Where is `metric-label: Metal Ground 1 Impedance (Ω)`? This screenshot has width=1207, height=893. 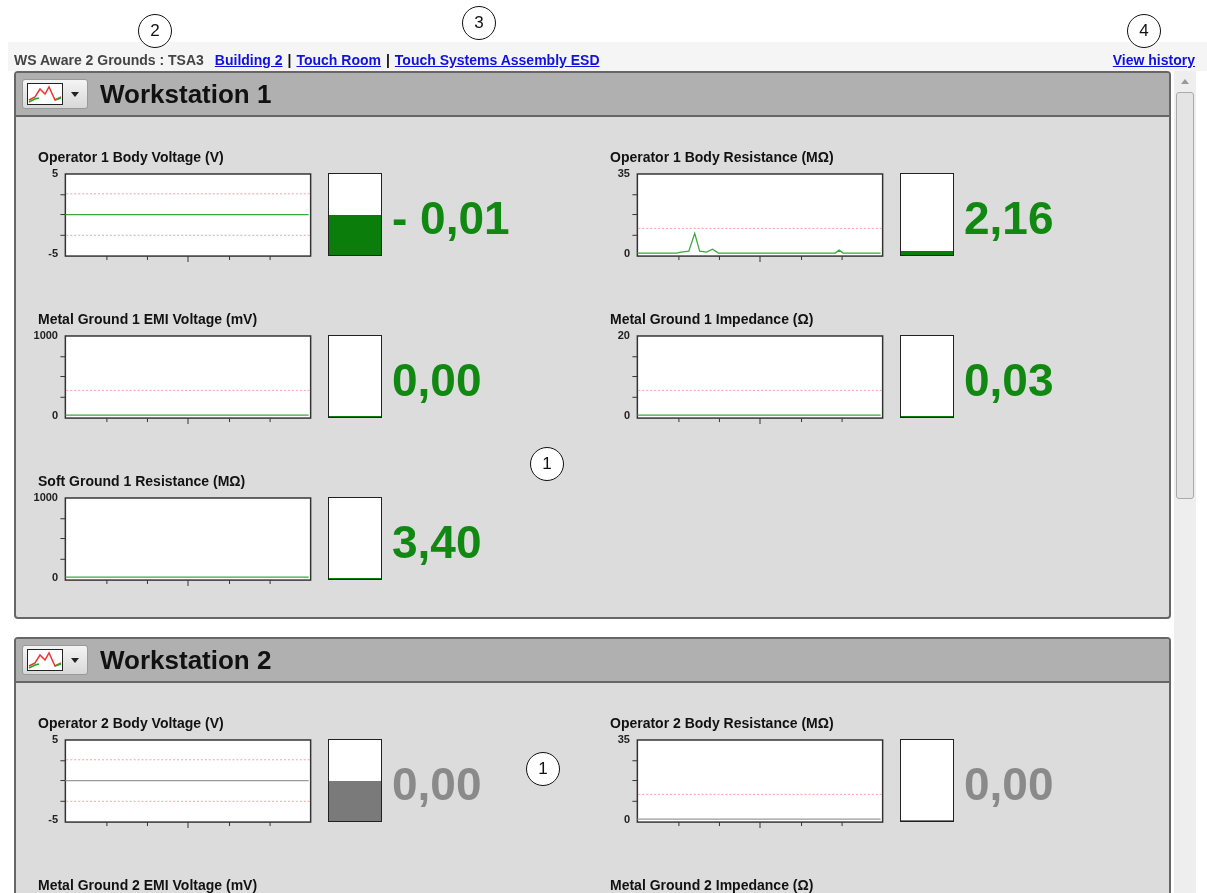
metric-label: Metal Ground 1 Impedance (Ω) is located at coordinates (712, 319).